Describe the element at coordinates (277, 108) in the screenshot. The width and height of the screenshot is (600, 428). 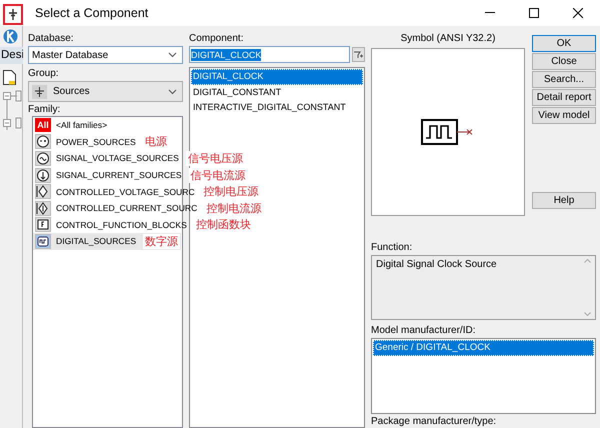
I see `component-item: INTERACTIVE_DIGITAL_CONSTANT` at that location.